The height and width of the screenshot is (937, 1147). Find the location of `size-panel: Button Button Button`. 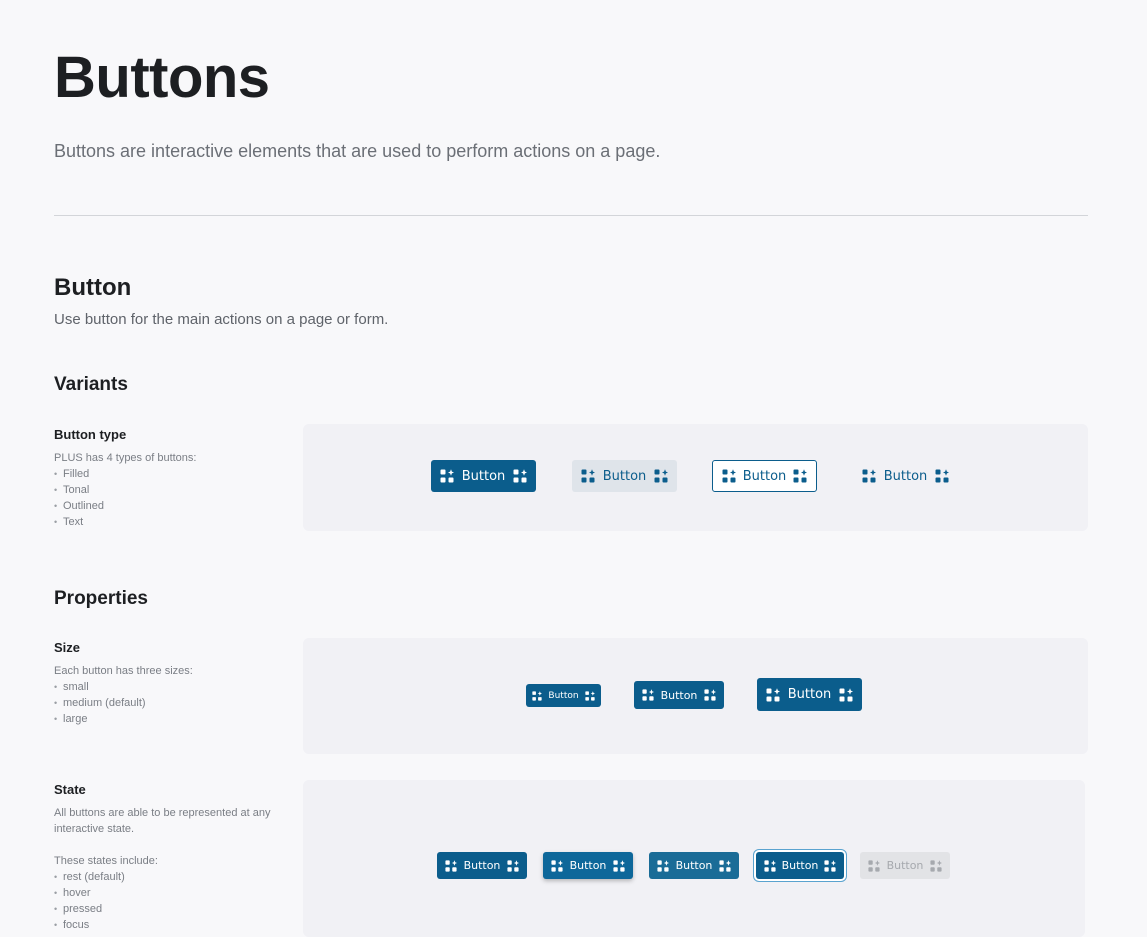

size-panel: Button Button Button is located at coordinates (695, 696).